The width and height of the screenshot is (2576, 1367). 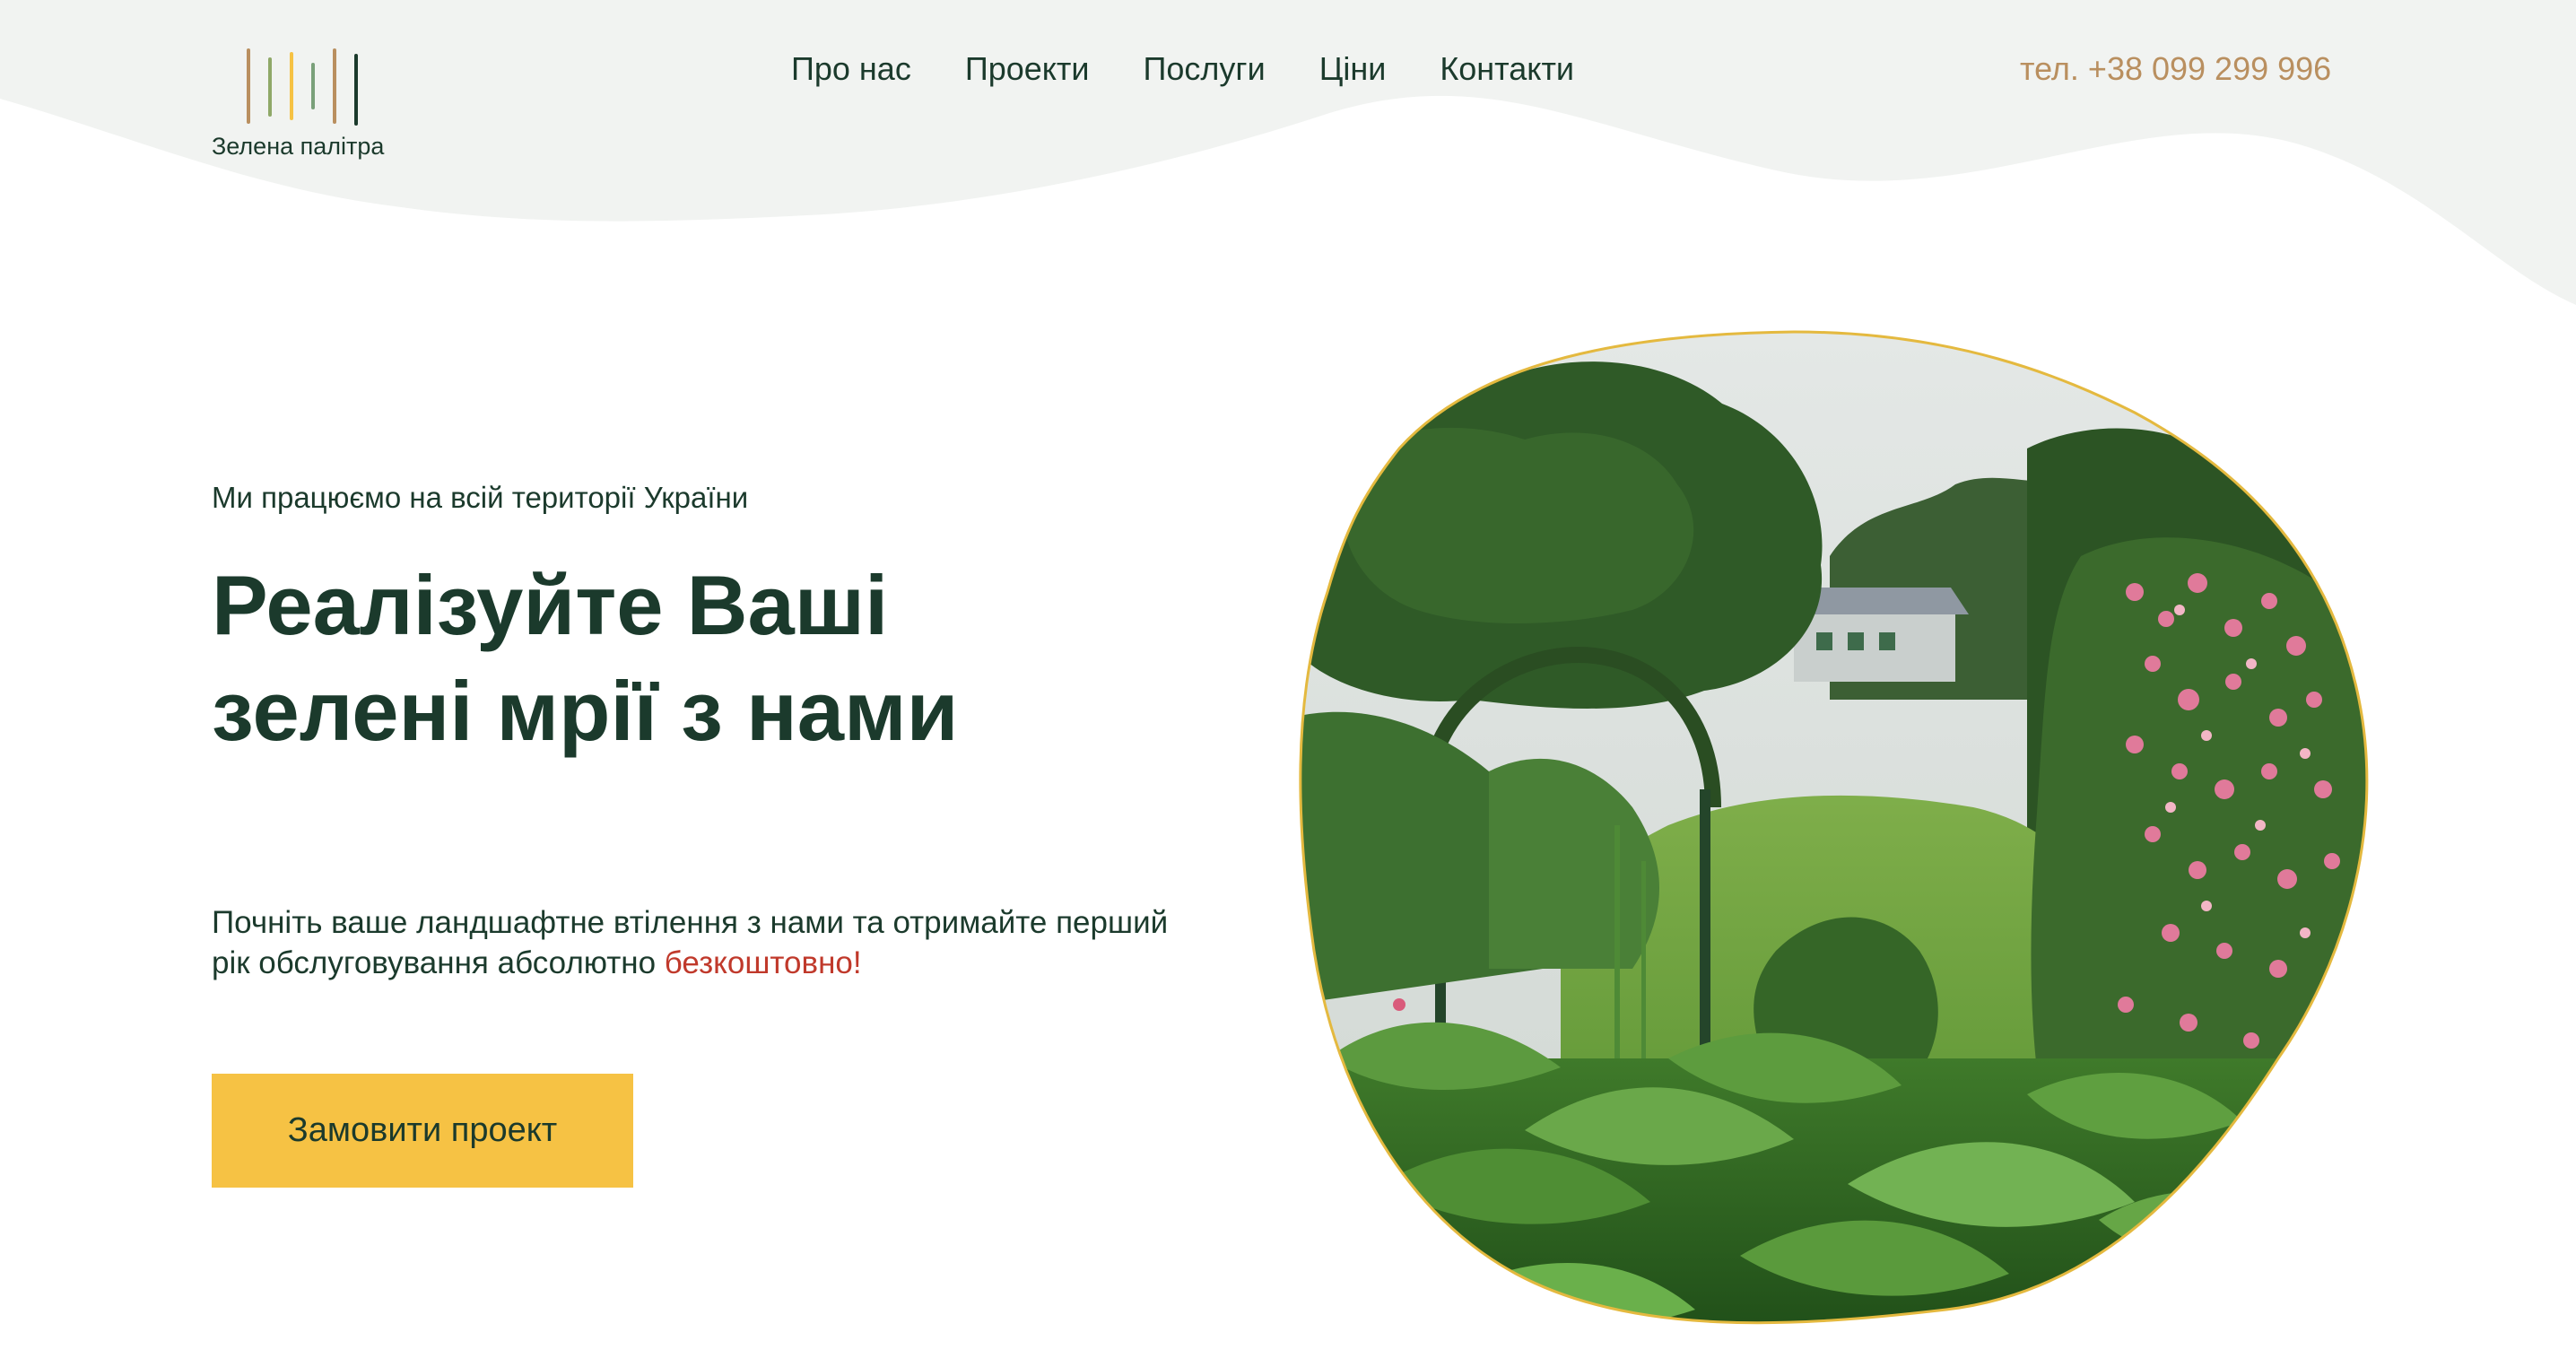 What do you see at coordinates (851, 69) in the screenshot?
I see `nav-item-about: Про нас` at bounding box center [851, 69].